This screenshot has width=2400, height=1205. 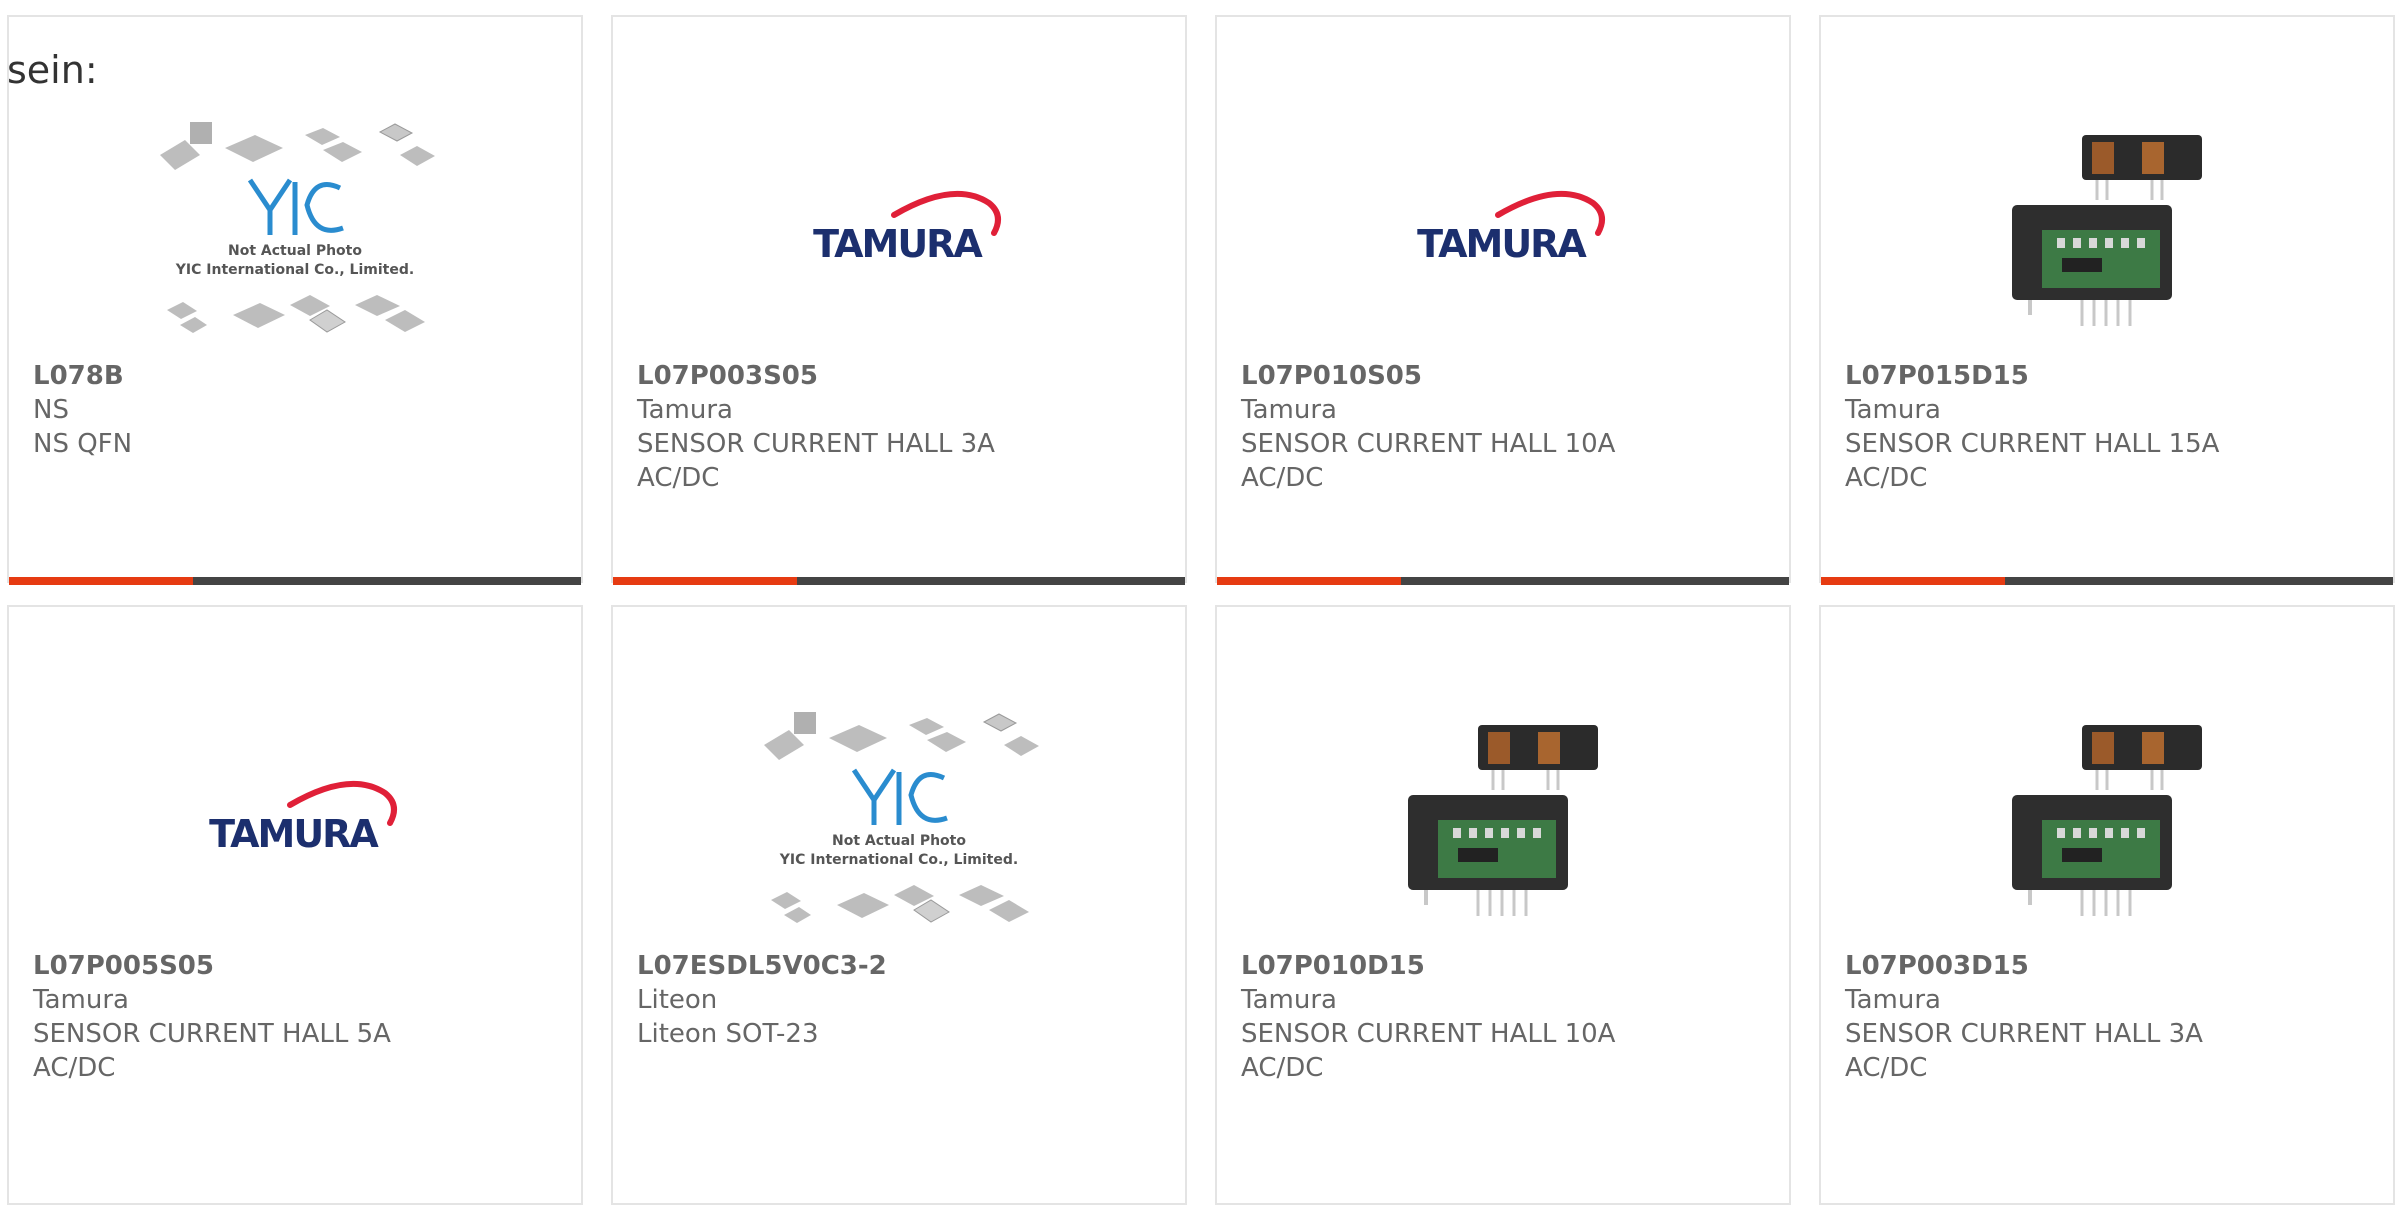 What do you see at coordinates (83, 444) in the screenshot?
I see `description: NS QFN` at bounding box center [83, 444].